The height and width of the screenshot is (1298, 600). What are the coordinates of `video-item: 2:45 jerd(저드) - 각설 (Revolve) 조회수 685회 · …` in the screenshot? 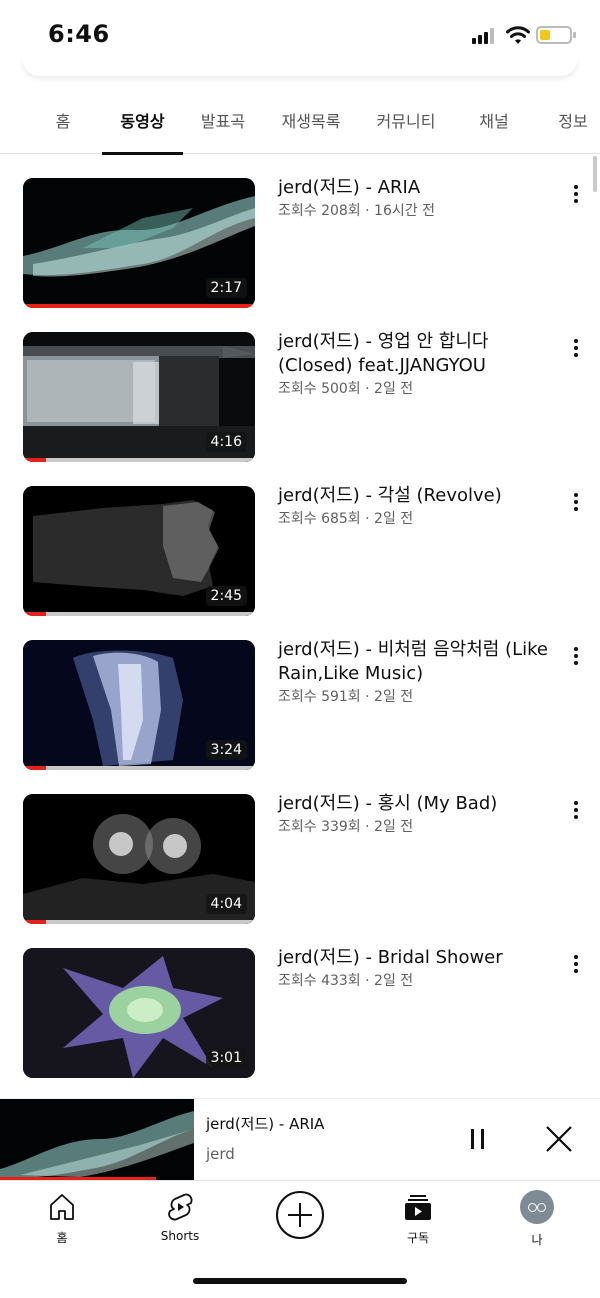 It's located at (300, 551).